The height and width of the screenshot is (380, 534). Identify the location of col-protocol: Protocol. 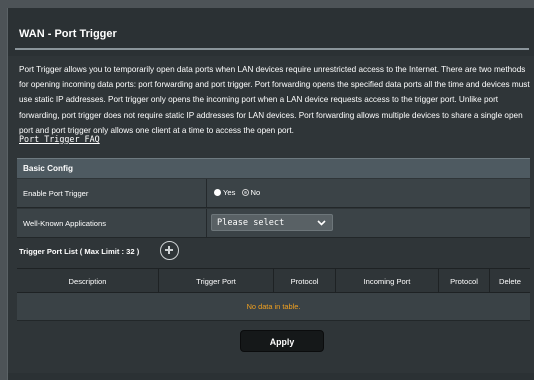
(304, 280).